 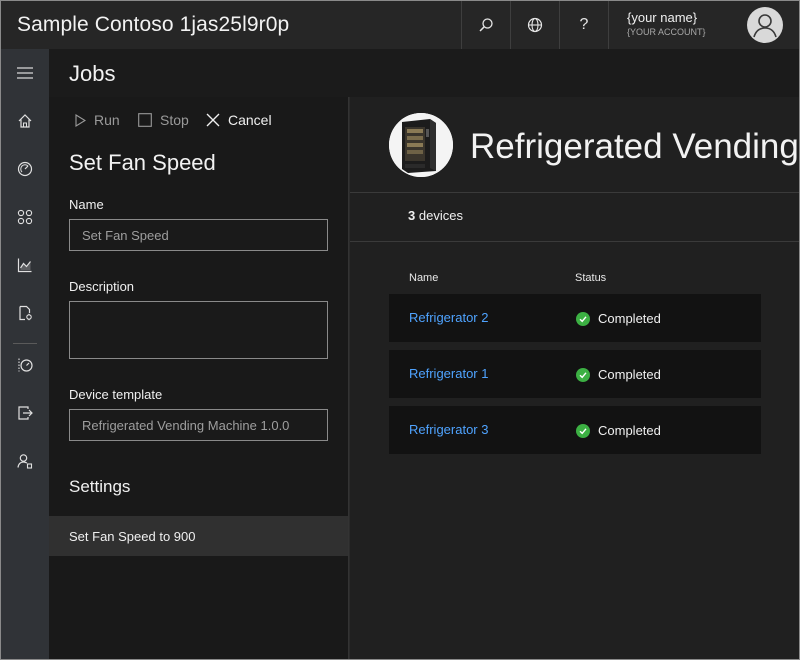 I want to click on nav-rail, so click(x=25, y=354).